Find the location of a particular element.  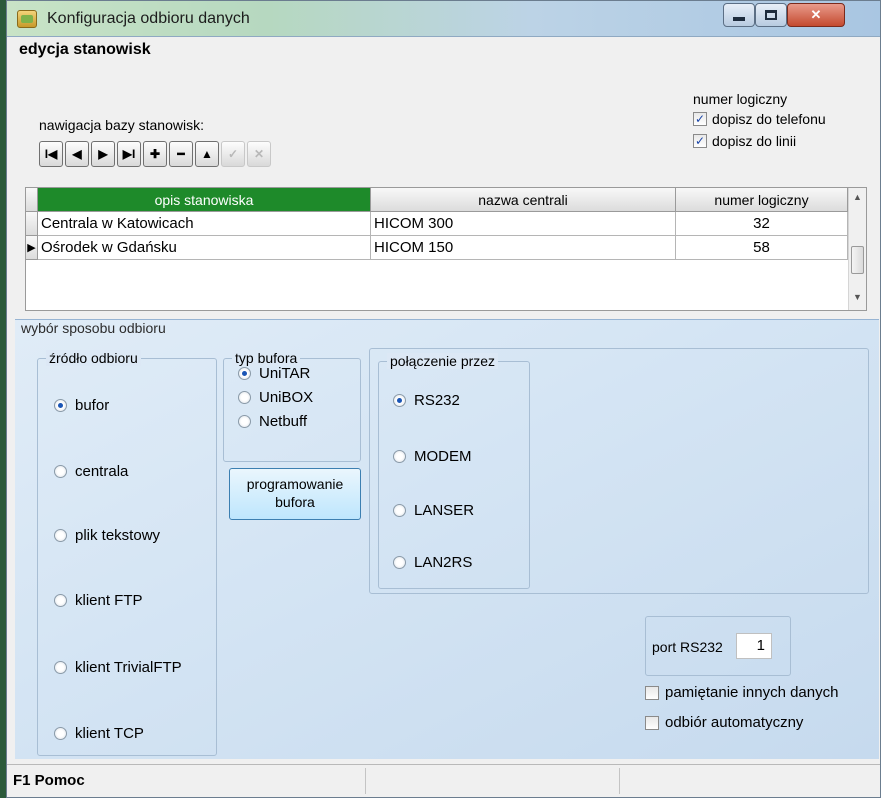

scroll-thumb is located at coordinates (857, 260).